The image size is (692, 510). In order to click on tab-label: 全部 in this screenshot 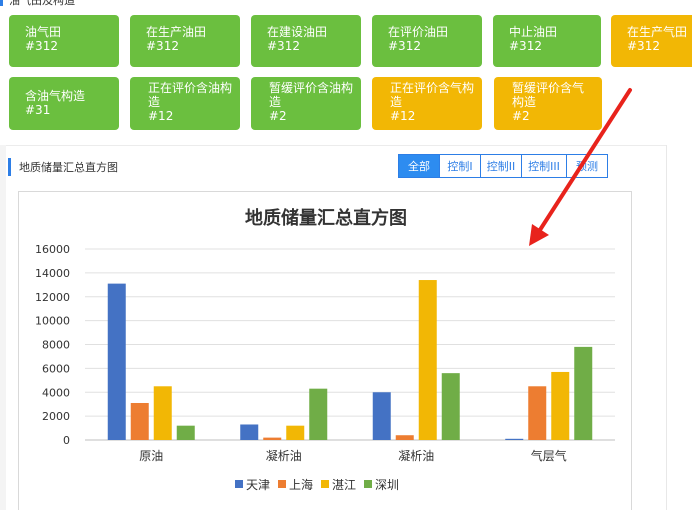, I will do `click(419, 166)`.